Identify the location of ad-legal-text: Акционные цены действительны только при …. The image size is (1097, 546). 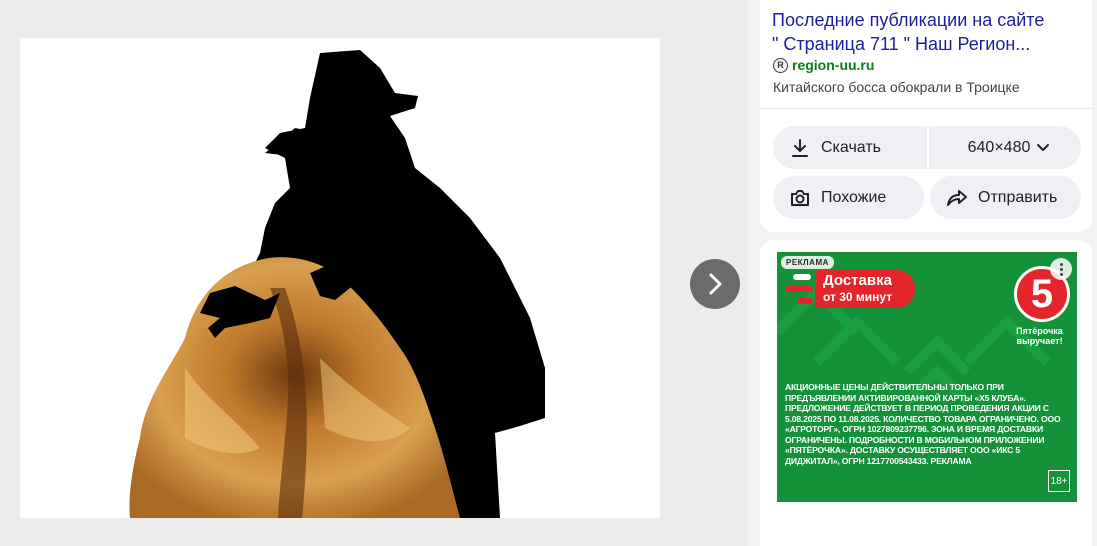
(923, 424).